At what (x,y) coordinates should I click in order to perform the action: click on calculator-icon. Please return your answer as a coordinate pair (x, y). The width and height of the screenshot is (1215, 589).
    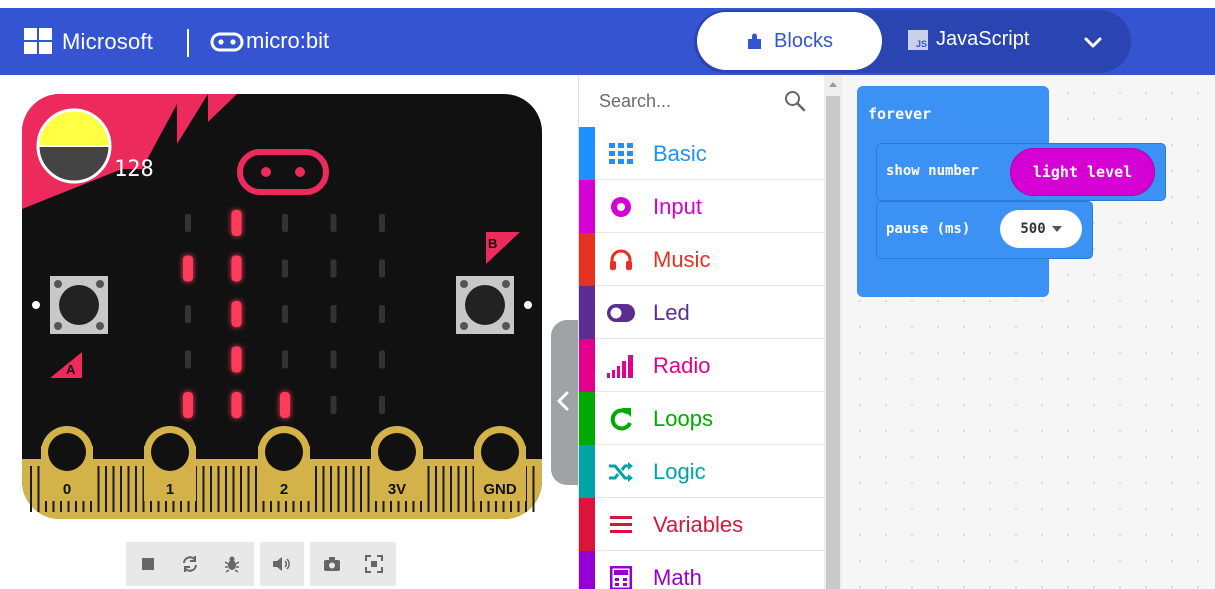
    Looking at the image, I should click on (621, 577).